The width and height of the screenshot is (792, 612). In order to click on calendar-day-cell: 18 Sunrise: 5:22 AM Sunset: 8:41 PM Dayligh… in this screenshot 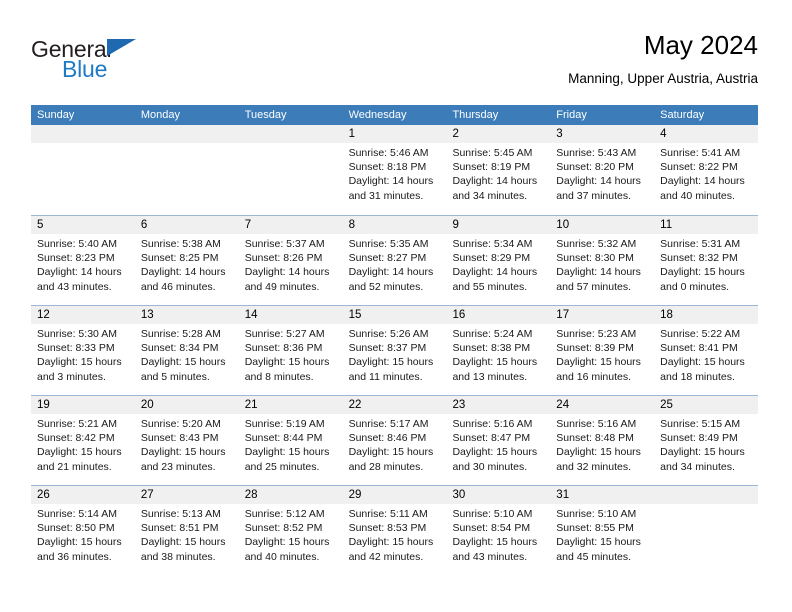, I will do `click(706, 350)`.